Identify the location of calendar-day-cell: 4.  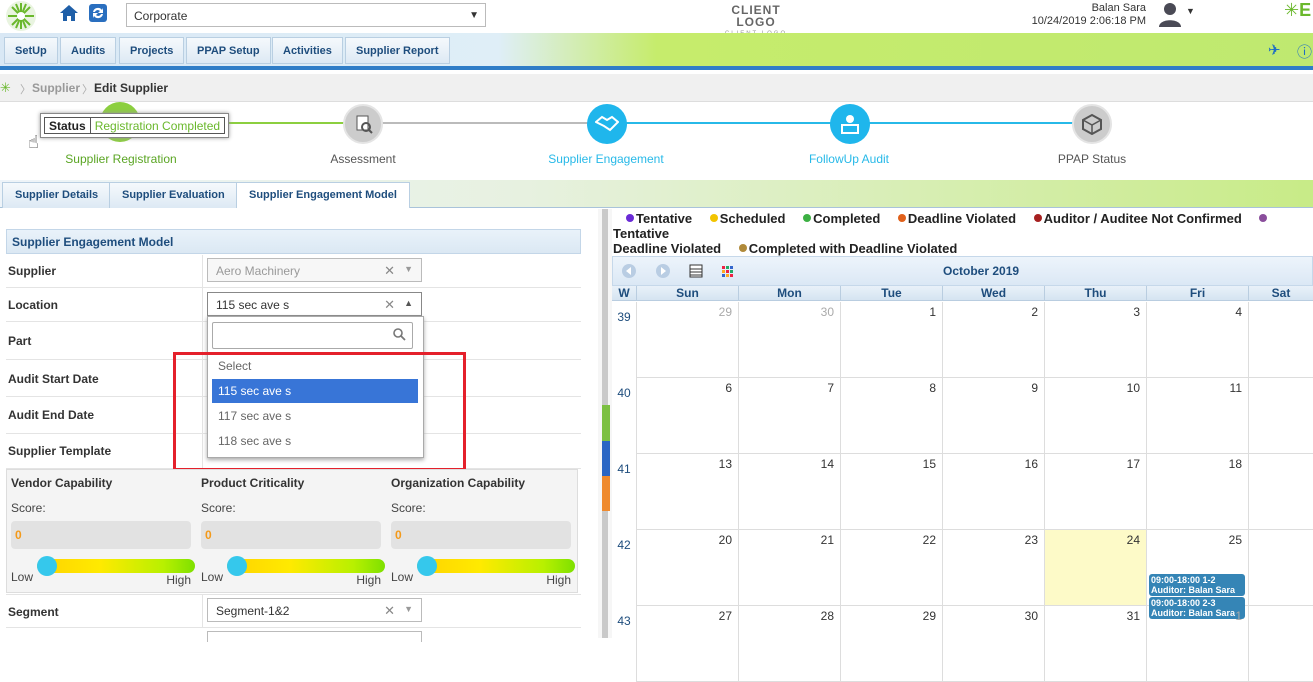
(1197, 340).